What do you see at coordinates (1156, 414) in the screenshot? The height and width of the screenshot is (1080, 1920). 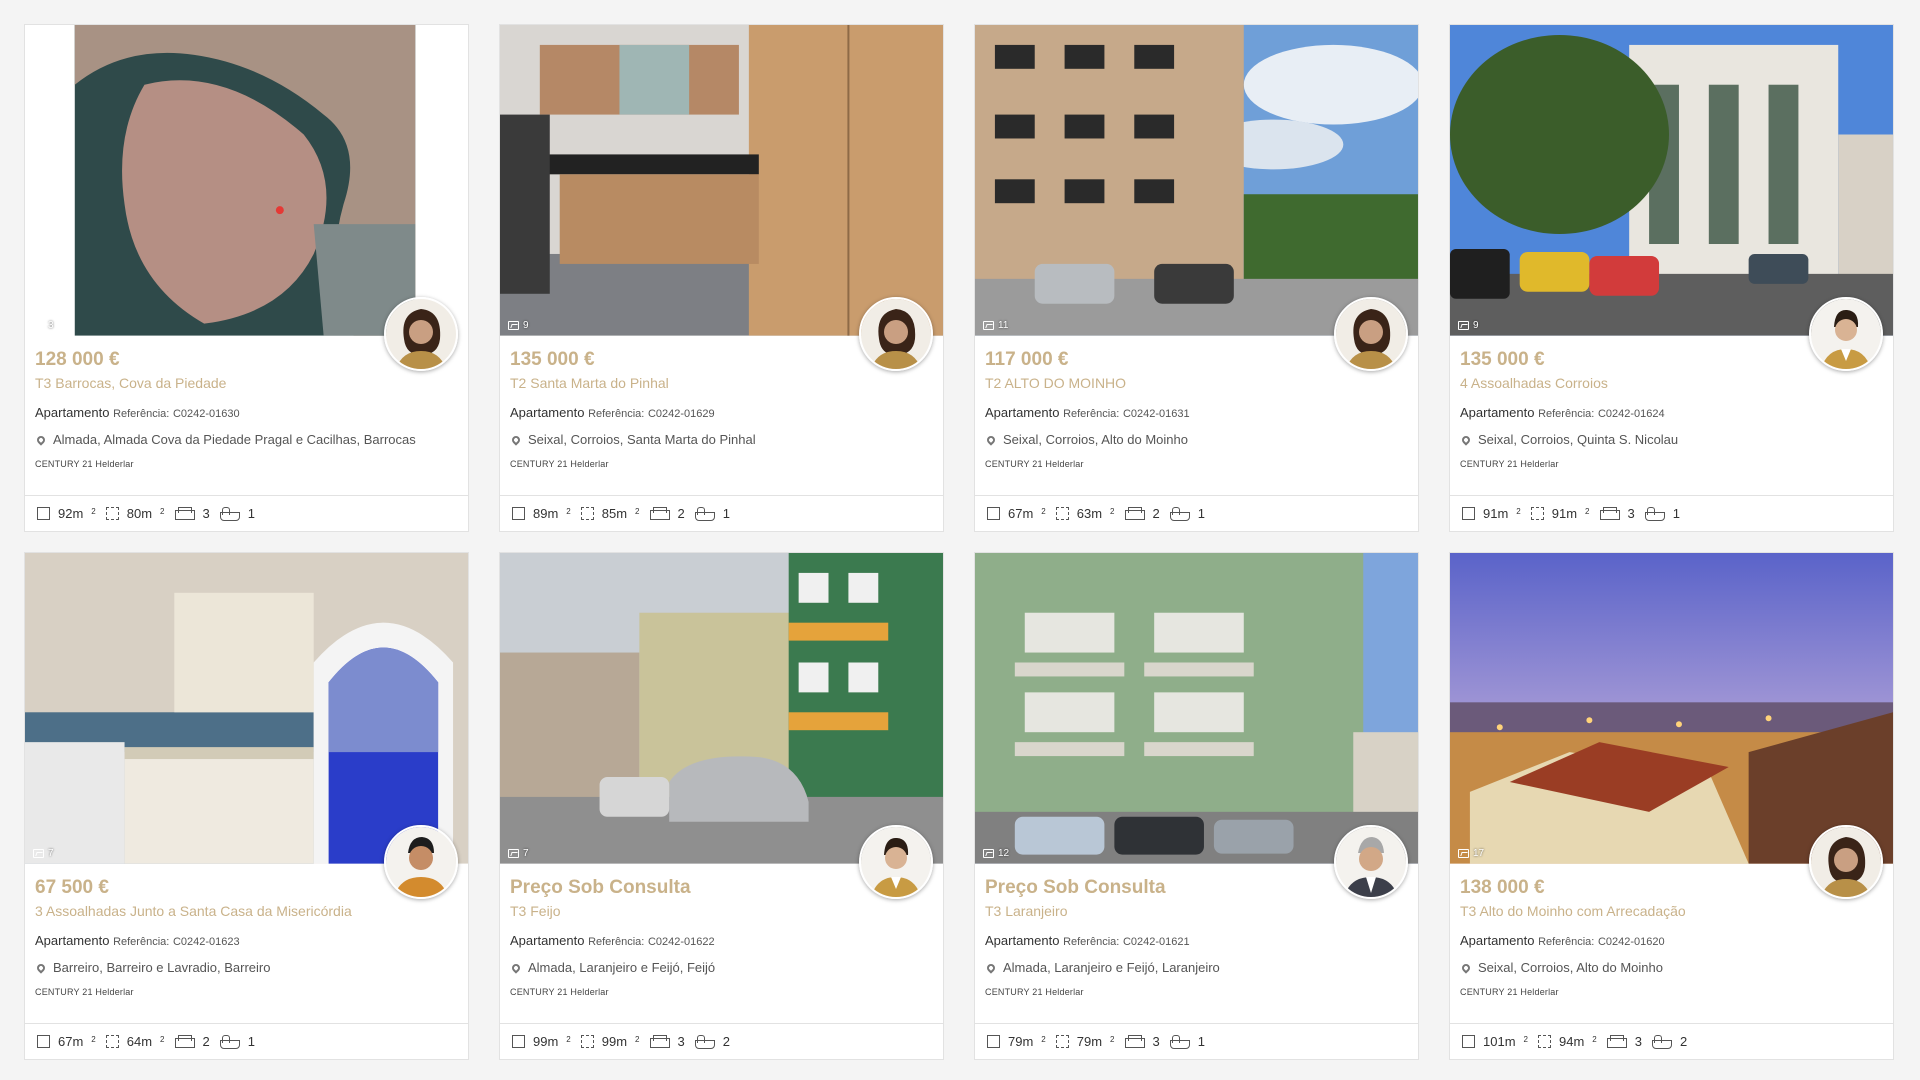 I see `reference-value: C0242-01631` at bounding box center [1156, 414].